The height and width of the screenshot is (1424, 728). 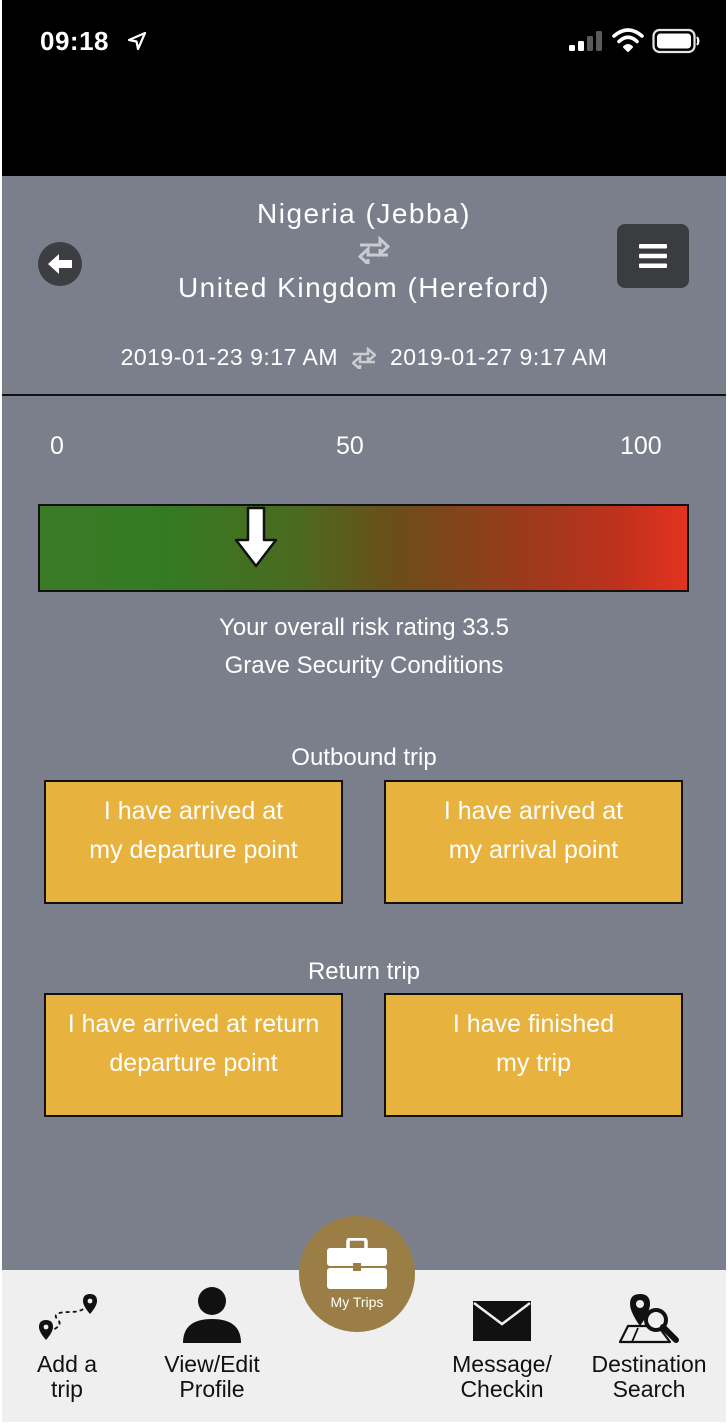 What do you see at coordinates (364, 627) in the screenshot?
I see `risk-rating-text: Your overall risk rating 33.5` at bounding box center [364, 627].